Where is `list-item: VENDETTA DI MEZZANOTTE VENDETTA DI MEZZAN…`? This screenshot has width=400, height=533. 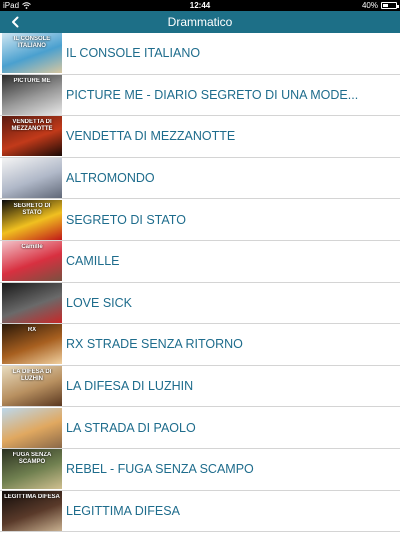
list-item: VENDETTA DI MEZZANOTTE VENDETTA DI MEZZAN… is located at coordinates (200, 137).